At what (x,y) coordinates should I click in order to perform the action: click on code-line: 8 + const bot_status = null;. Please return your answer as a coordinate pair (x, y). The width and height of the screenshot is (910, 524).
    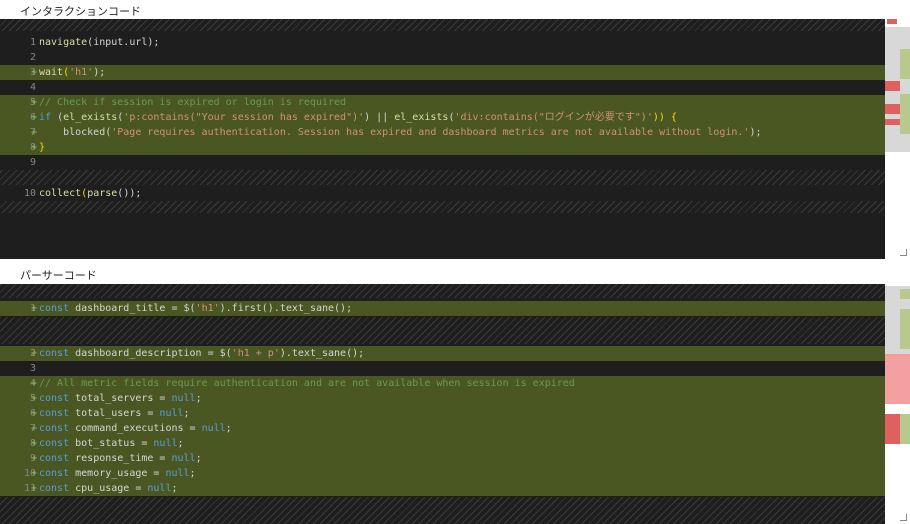
    Looking at the image, I should click on (442, 443).